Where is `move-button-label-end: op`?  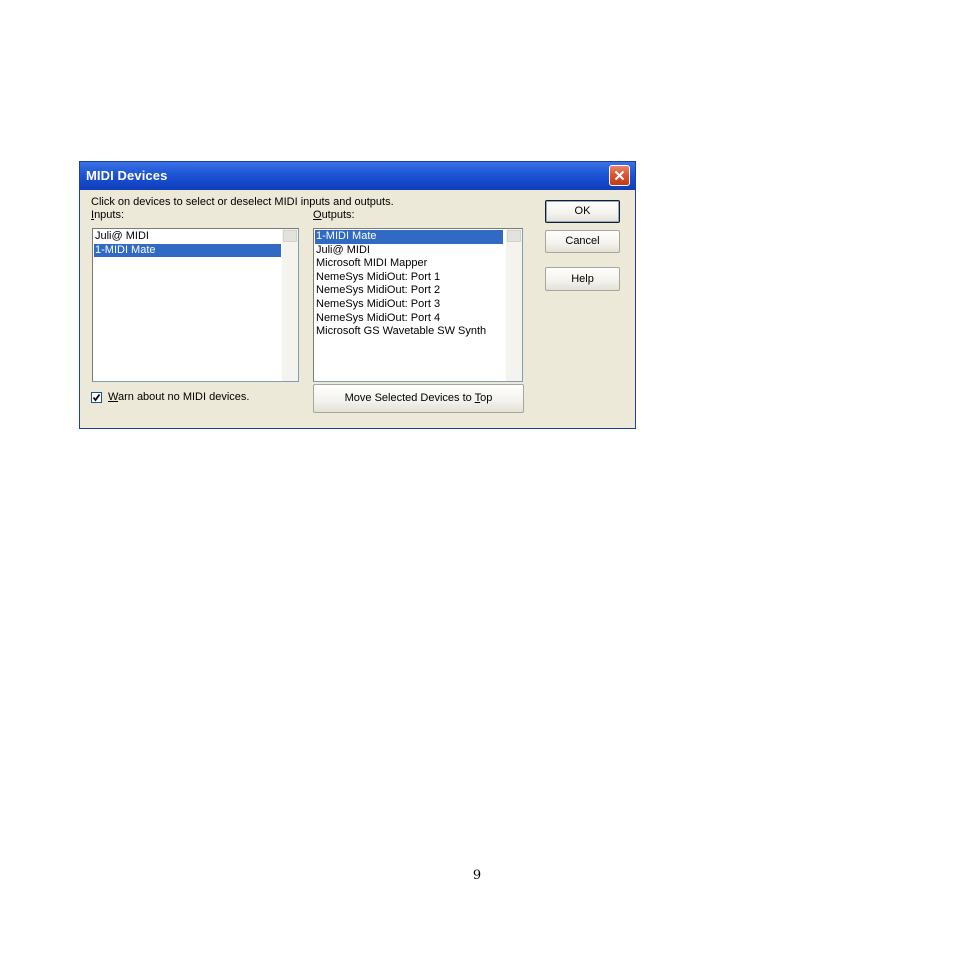
move-button-label-end: op is located at coordinates (486, 398).